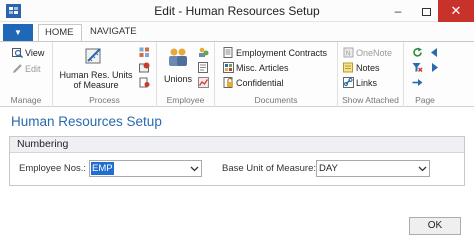  Describe the element at coordinates (417, 52) in the screenshot. I see `refresh-icon` at that location.